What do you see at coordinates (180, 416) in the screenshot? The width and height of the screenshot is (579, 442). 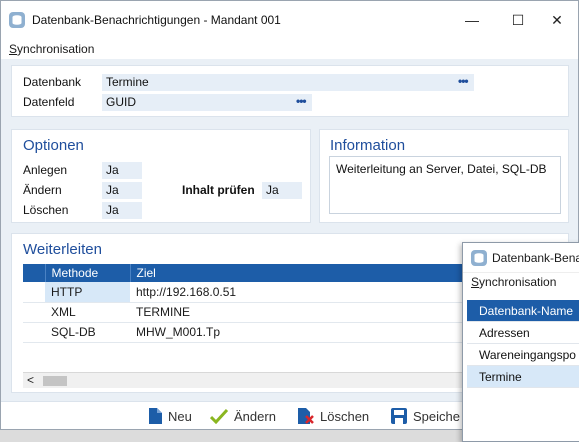 I see `neu-label: Neu` at bounding box center [180, 416].